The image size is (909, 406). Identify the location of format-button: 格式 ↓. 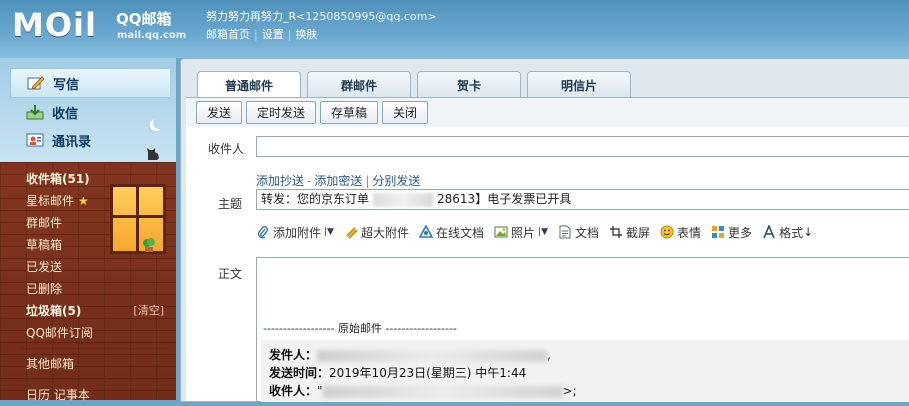
(787, 232).